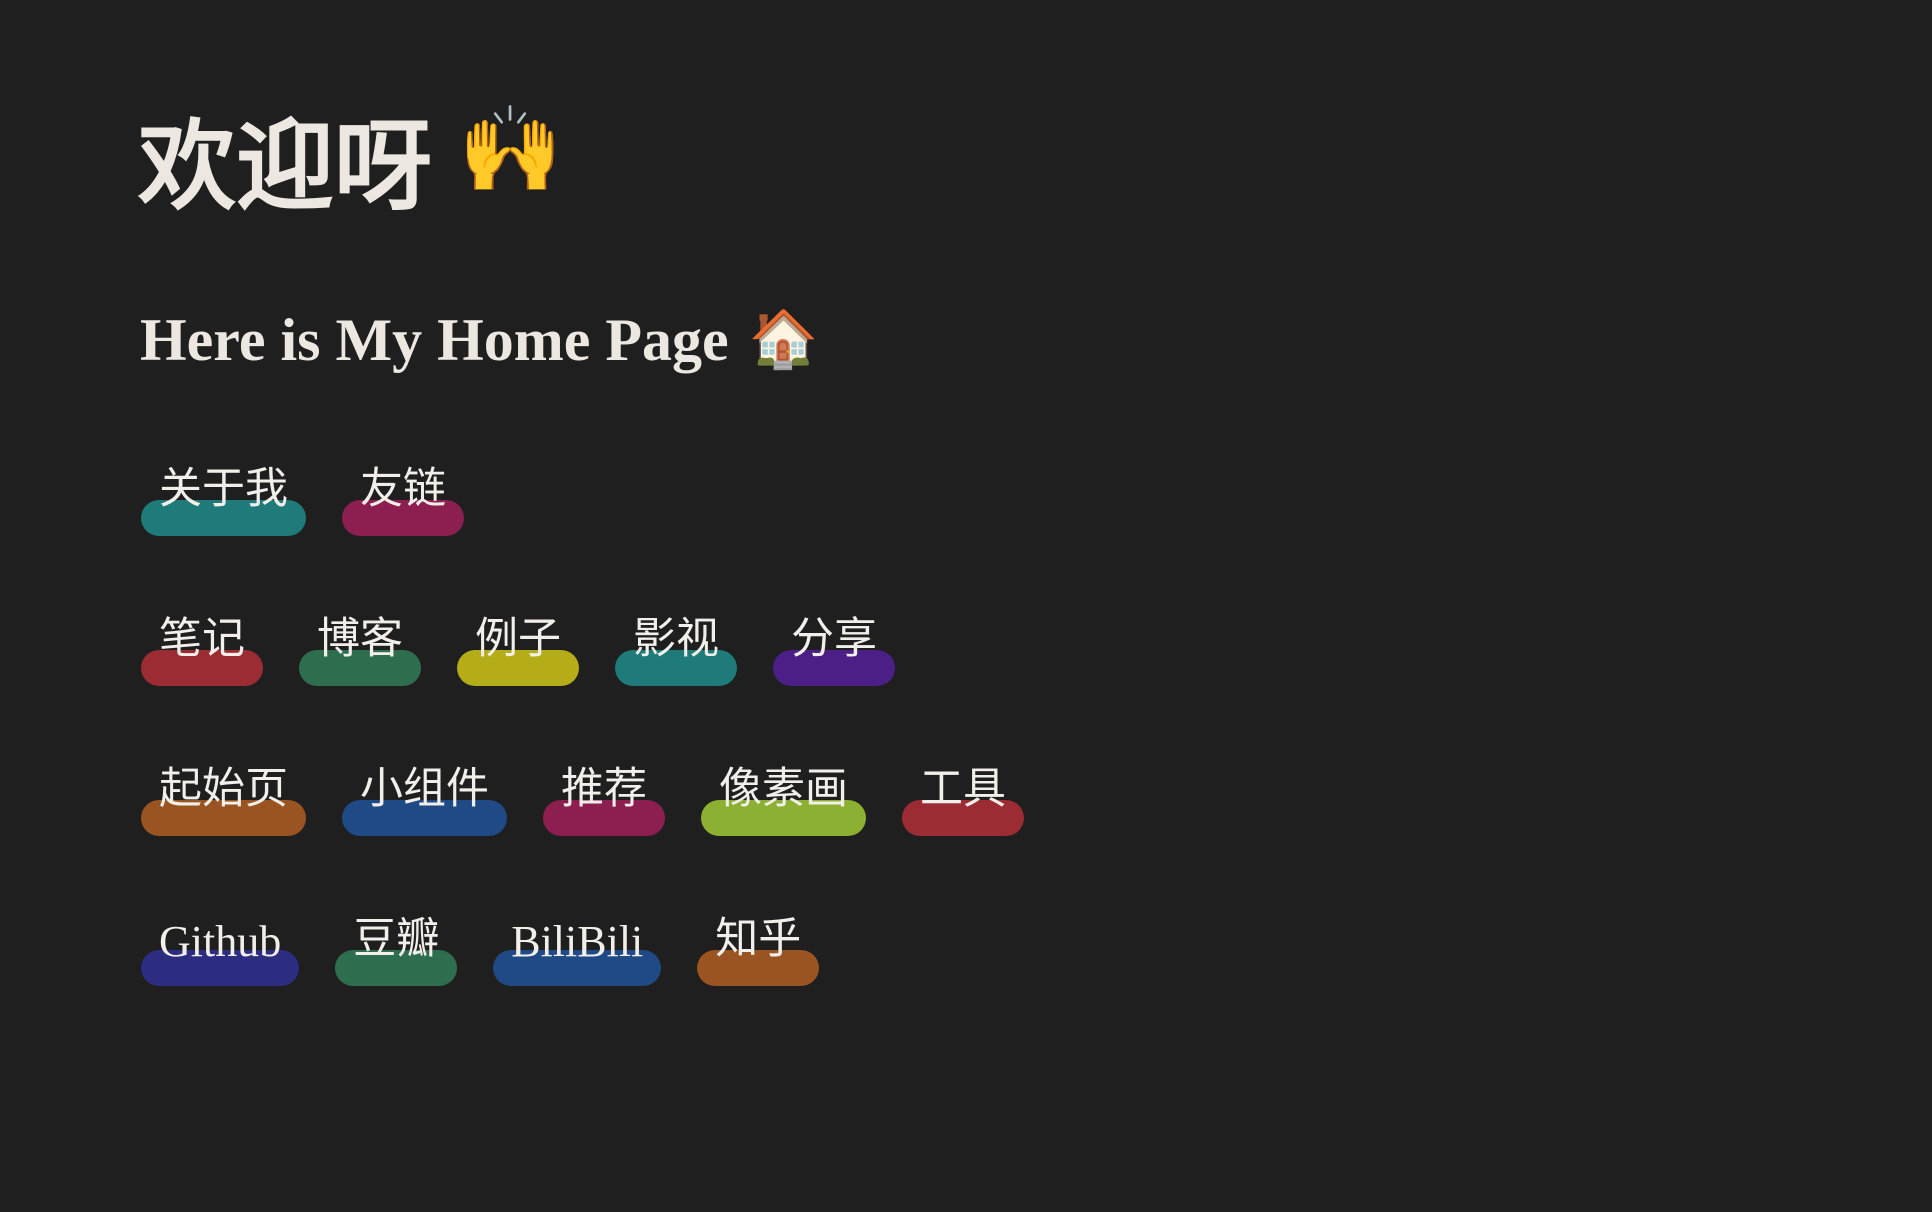  I want to click on link-movies: 影视, so click(676, 648).